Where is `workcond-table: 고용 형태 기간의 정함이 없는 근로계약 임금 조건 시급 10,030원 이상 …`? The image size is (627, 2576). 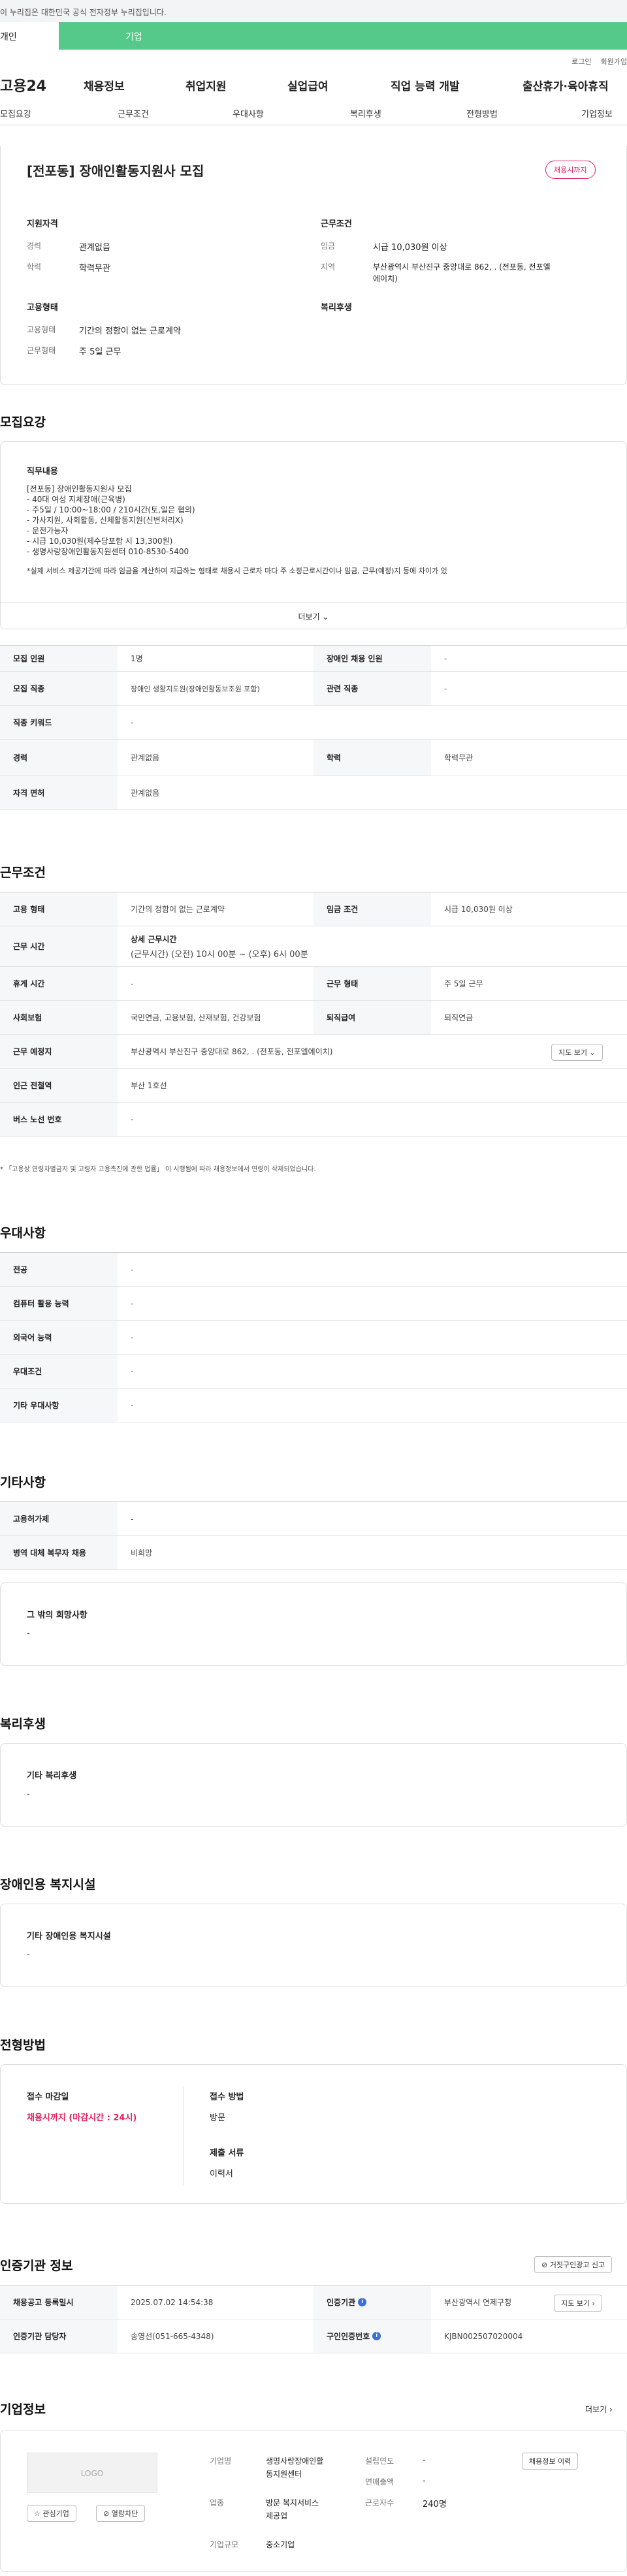 workcond-table: 고용 형태 기간의 정함이 없는 근로계약 임금 조건 시급 10,030원 이상 … is located at coordinates (313, 1014).